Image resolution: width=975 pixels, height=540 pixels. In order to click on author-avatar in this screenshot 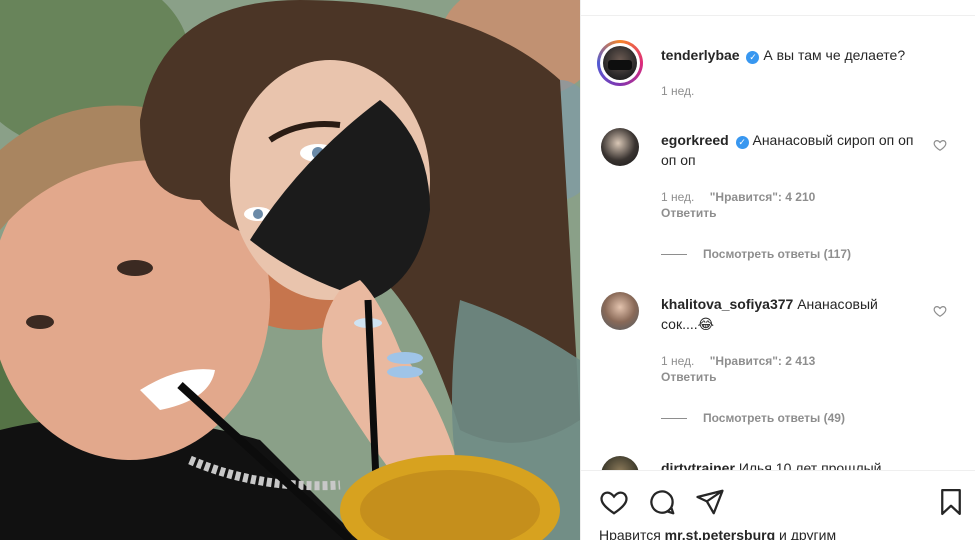, I will do `click(620, 63)`.